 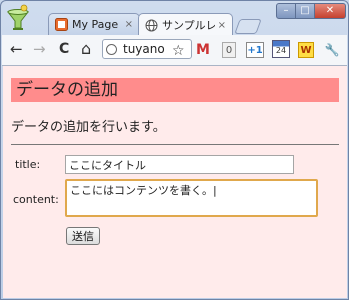 I want to click on site-globe-icon, so click(x=111, y=49).